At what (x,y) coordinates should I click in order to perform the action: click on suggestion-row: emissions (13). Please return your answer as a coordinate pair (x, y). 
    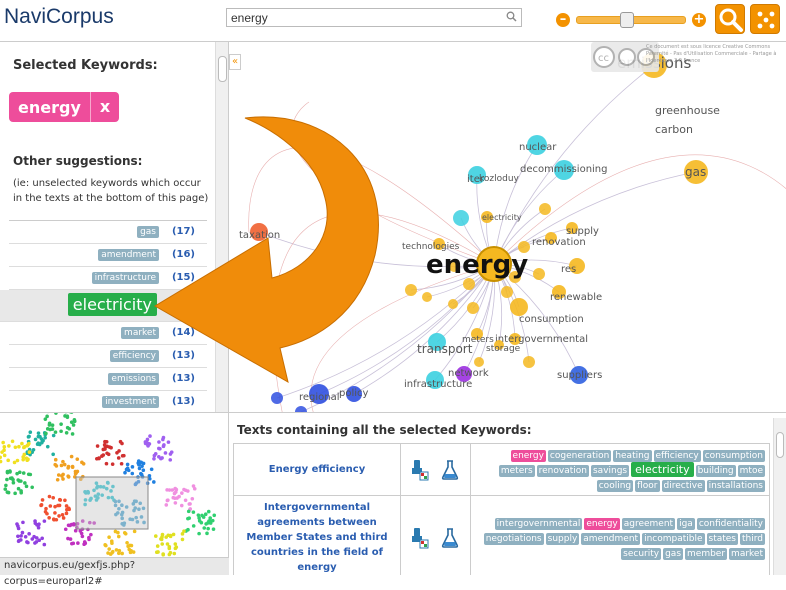
    Looking at the image, I should click on (108, 379).